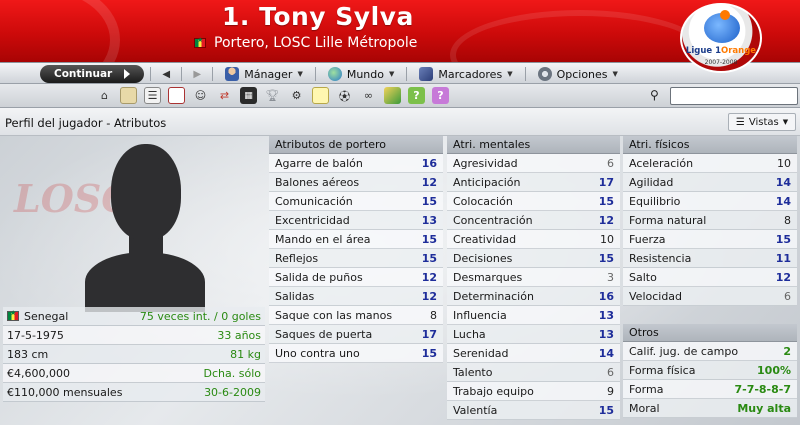  I want to click on attribute-row: Concentración 12, so click(533, 220).